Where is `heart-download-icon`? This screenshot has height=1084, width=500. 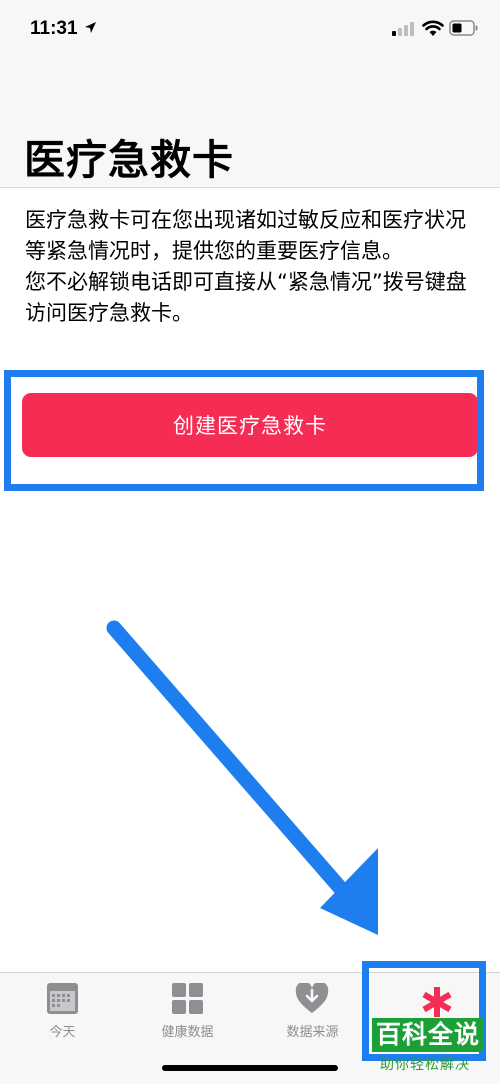
heart-download-icon is located at coordinates (312, 998).